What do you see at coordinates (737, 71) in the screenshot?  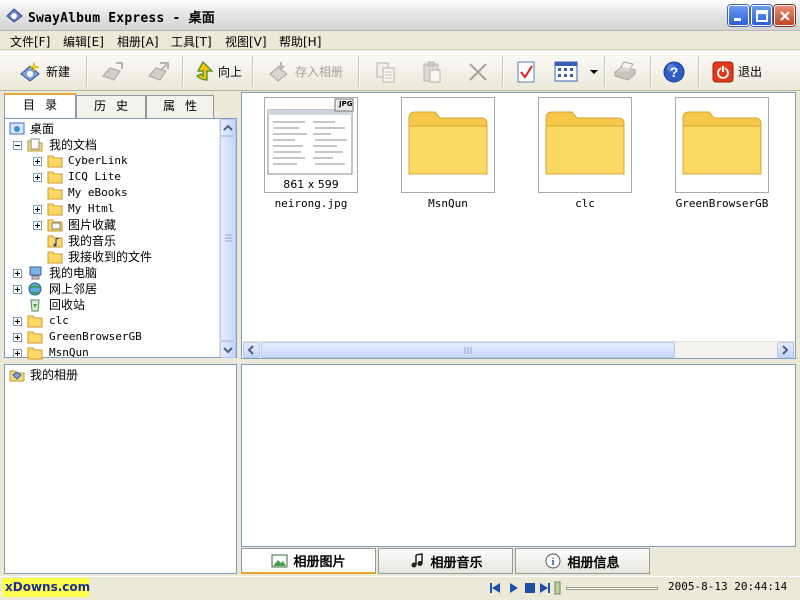 I see `exit-button: 退出` at bounding box center [737, 71].